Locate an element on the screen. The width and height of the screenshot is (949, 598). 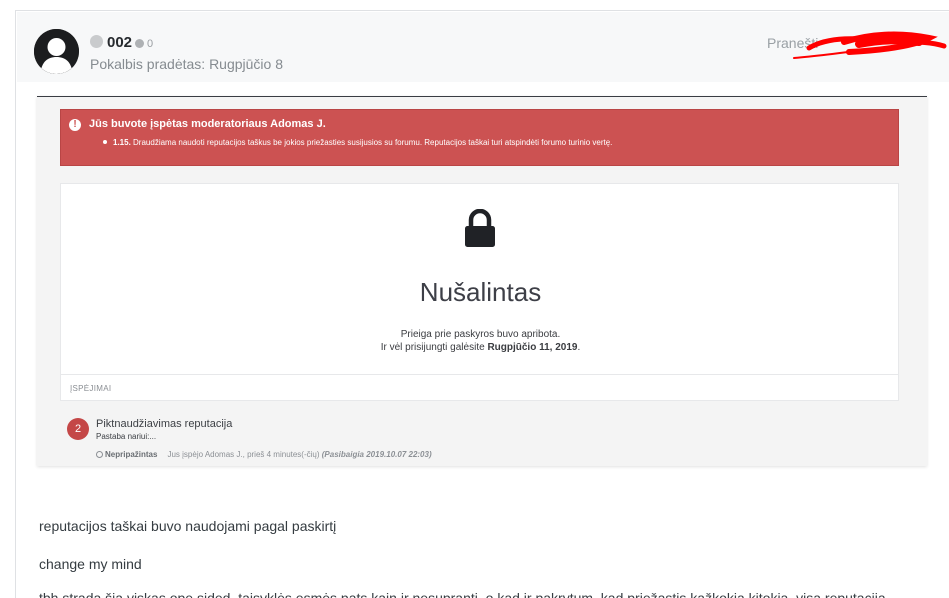
restriction-note: Prieiga prie paskyros buvo apribota. is located at coordinates (480, 334).